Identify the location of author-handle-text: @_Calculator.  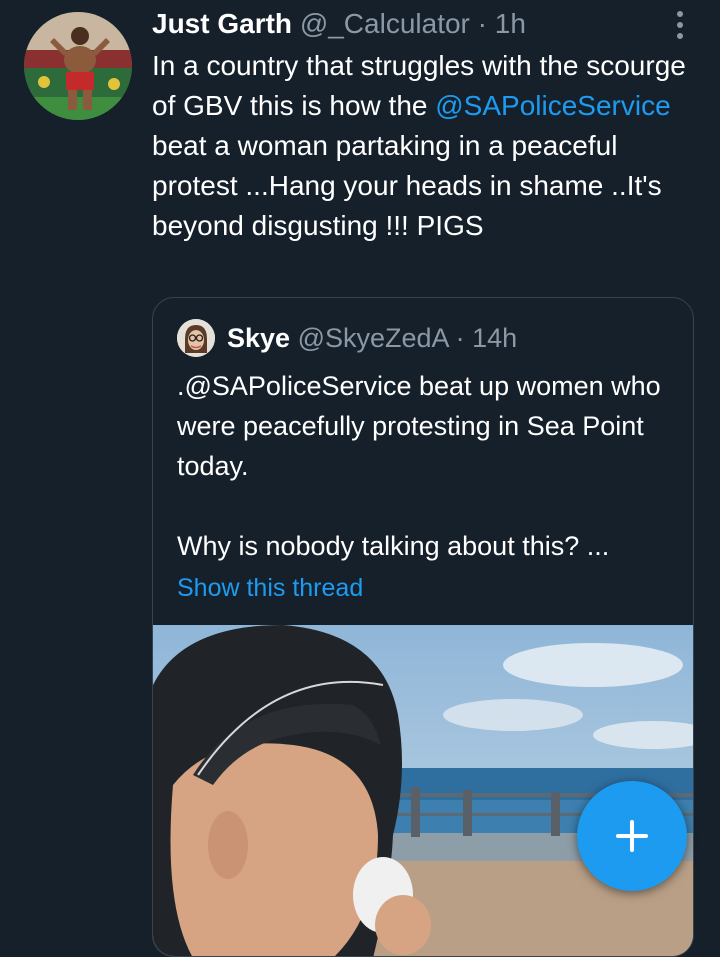
(385, 23).